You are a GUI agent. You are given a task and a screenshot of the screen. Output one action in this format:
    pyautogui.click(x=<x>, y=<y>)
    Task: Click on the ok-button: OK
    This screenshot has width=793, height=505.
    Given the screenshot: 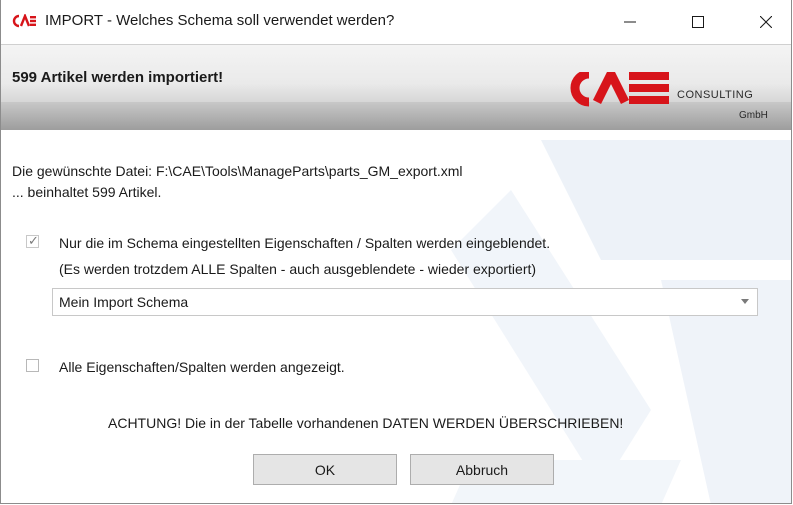 What is the action you would take?
    pyautogui.click(x=325, y=469)
    